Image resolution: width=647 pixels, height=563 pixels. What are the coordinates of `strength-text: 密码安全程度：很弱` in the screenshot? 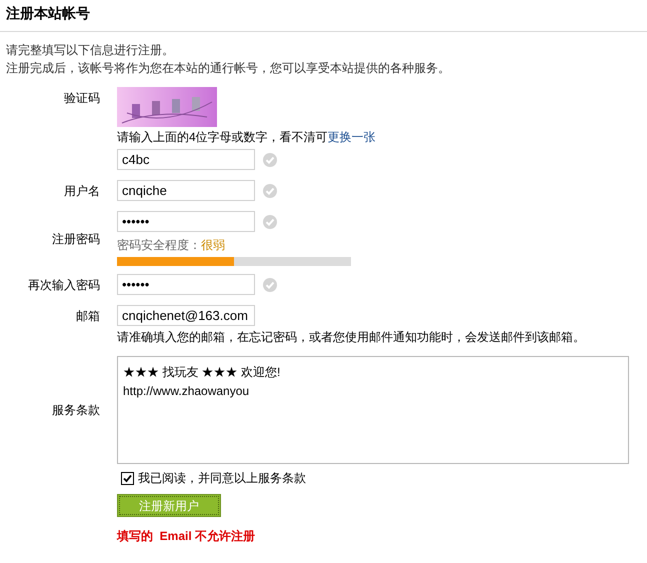 It's located at (171, 245).